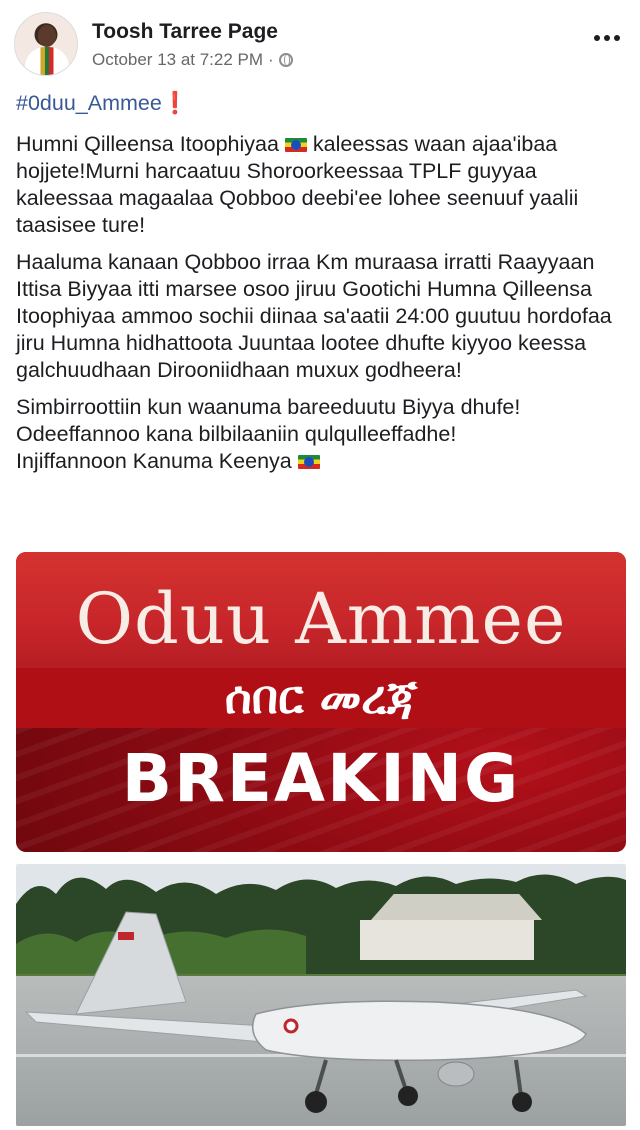 The image size is (640, 1130). I want to click on page-name-link: Toosh Tarree Page, so click(185, 32).